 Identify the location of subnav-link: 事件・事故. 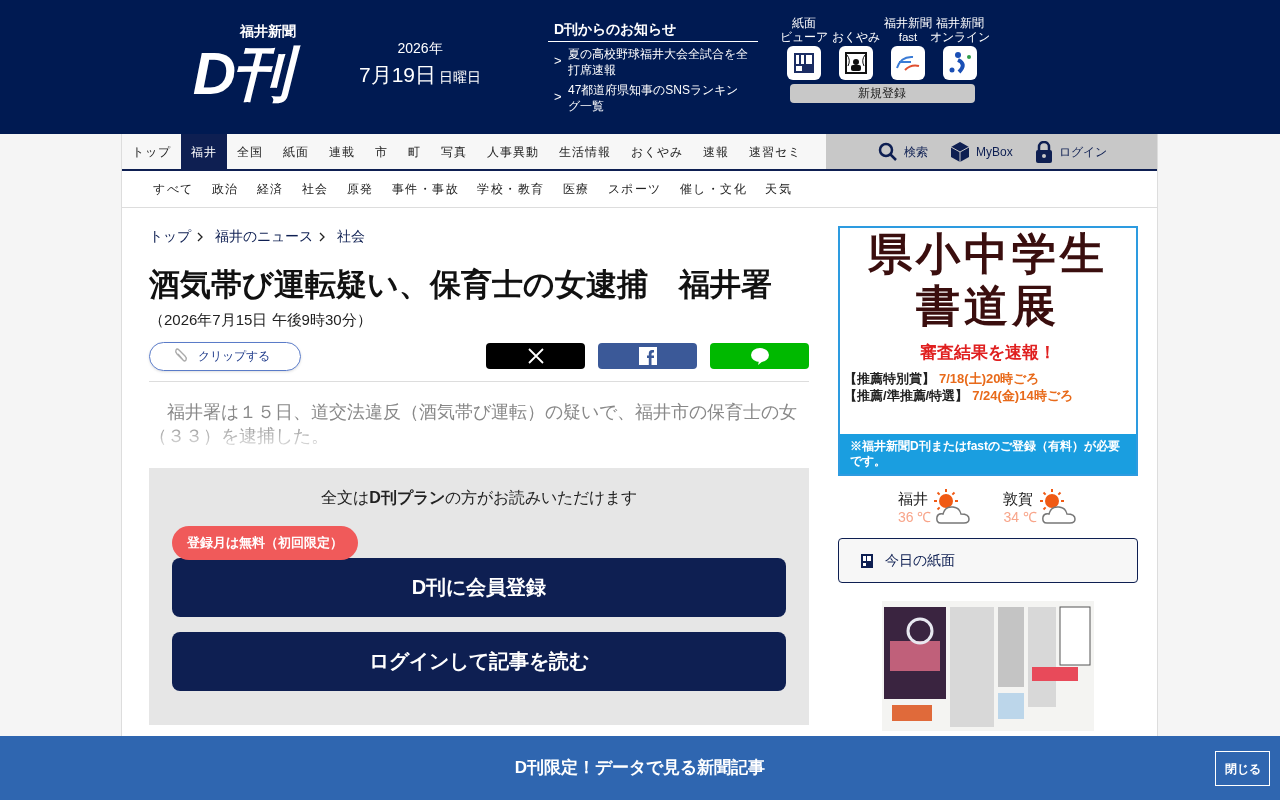
(425, 189).